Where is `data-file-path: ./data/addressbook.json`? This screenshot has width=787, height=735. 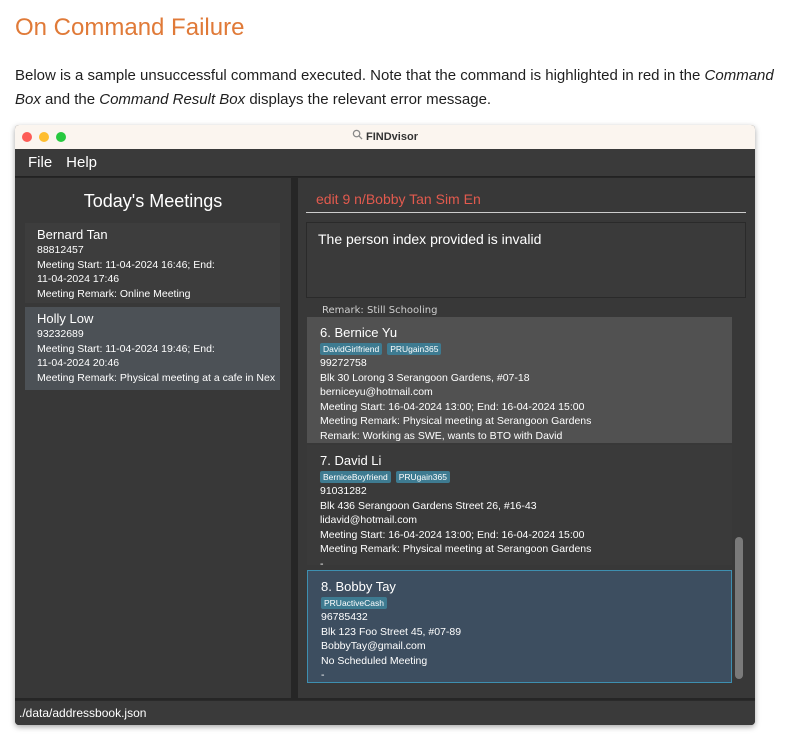
data-file-path: ./data/addressbook.json is located at coordinates (83, 713).